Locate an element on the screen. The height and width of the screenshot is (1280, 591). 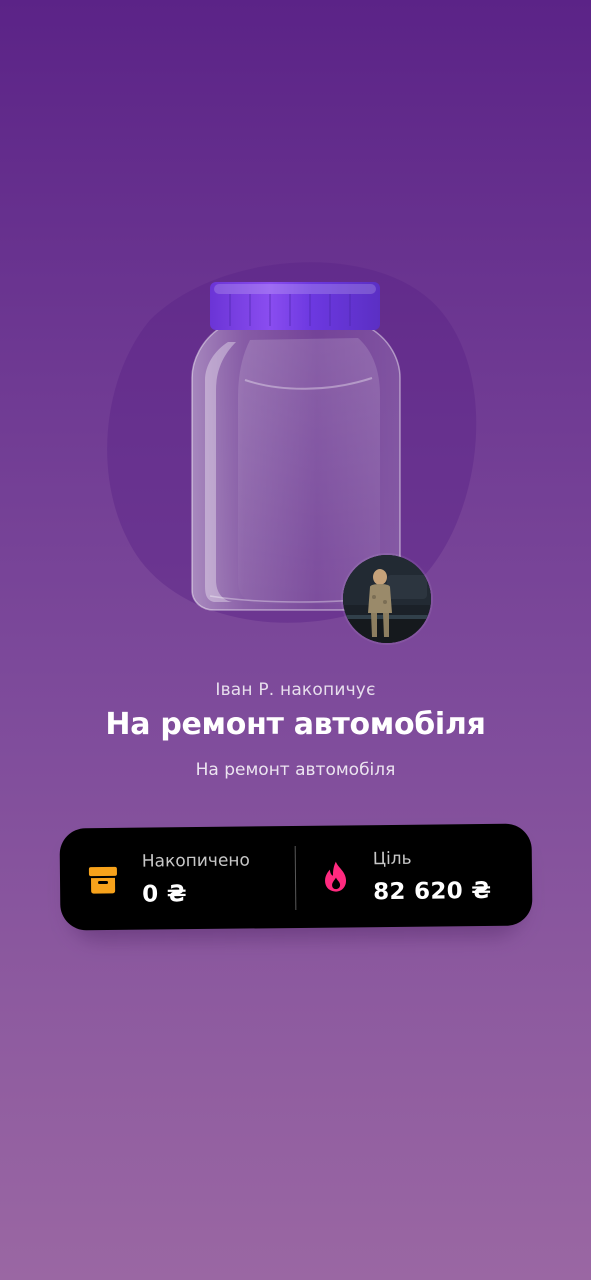
jar-title: На ремонт автомобіля is located at coordinates (295, 724).